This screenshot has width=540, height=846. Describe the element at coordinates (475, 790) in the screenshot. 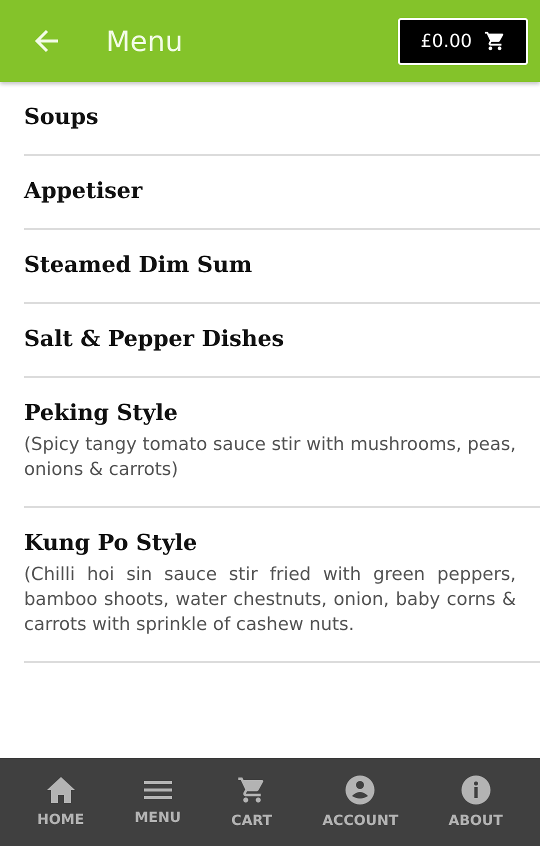

I see `info-icon` at that location.